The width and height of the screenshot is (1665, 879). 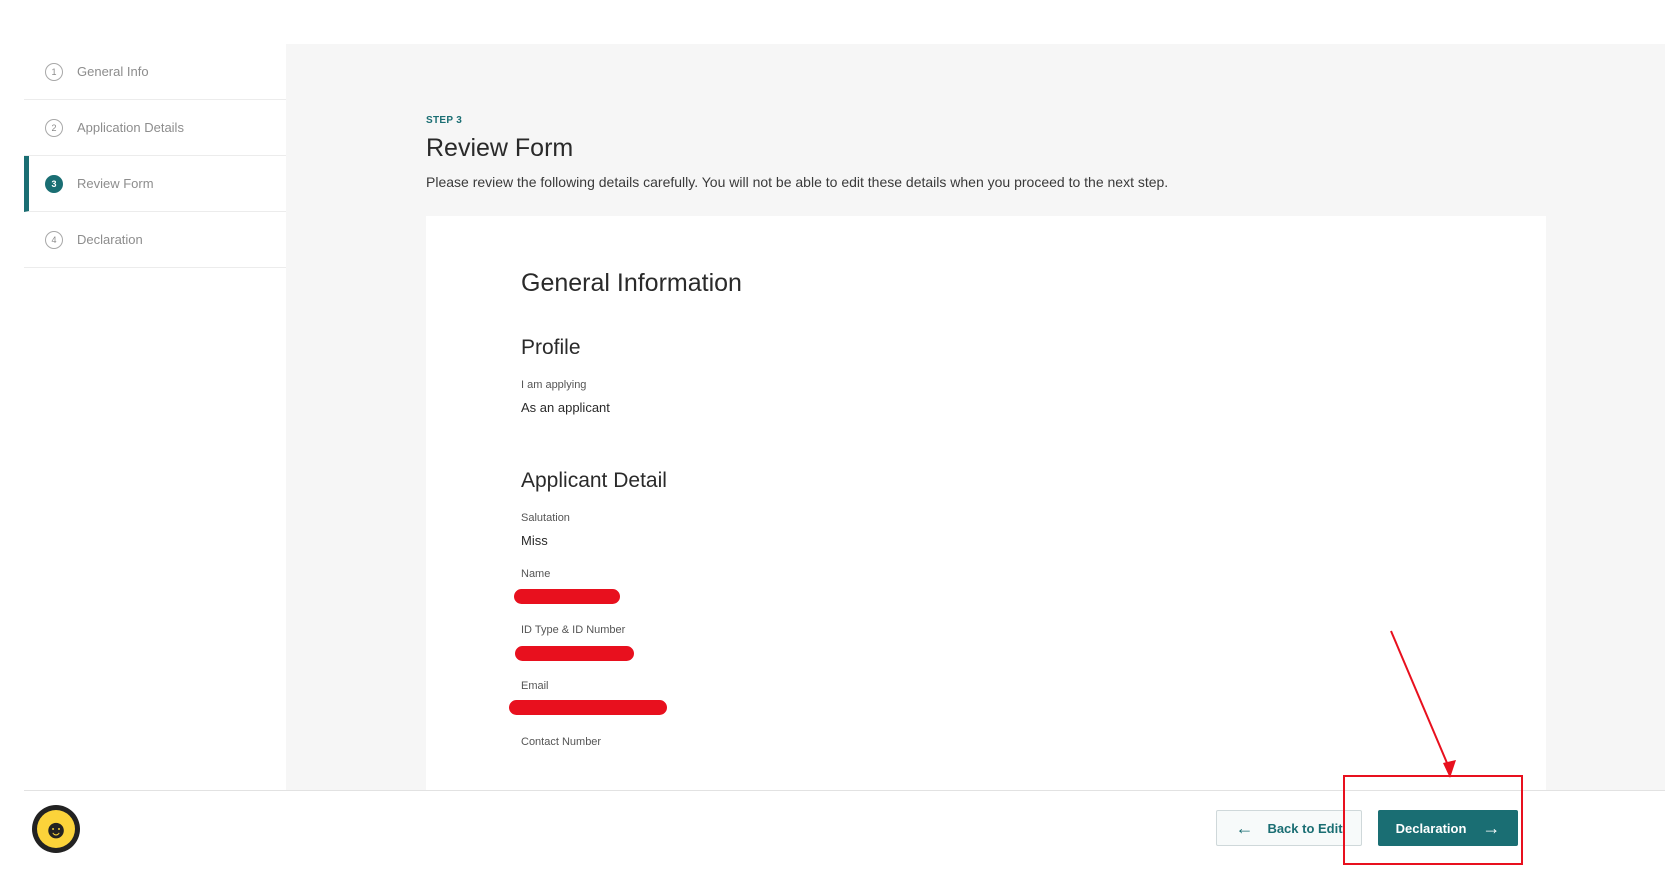 What do you see at coordinates (155, 72) in the screenshot?
I see `step-item-general-info: 1 General Info` at bounding box center [155, 72].